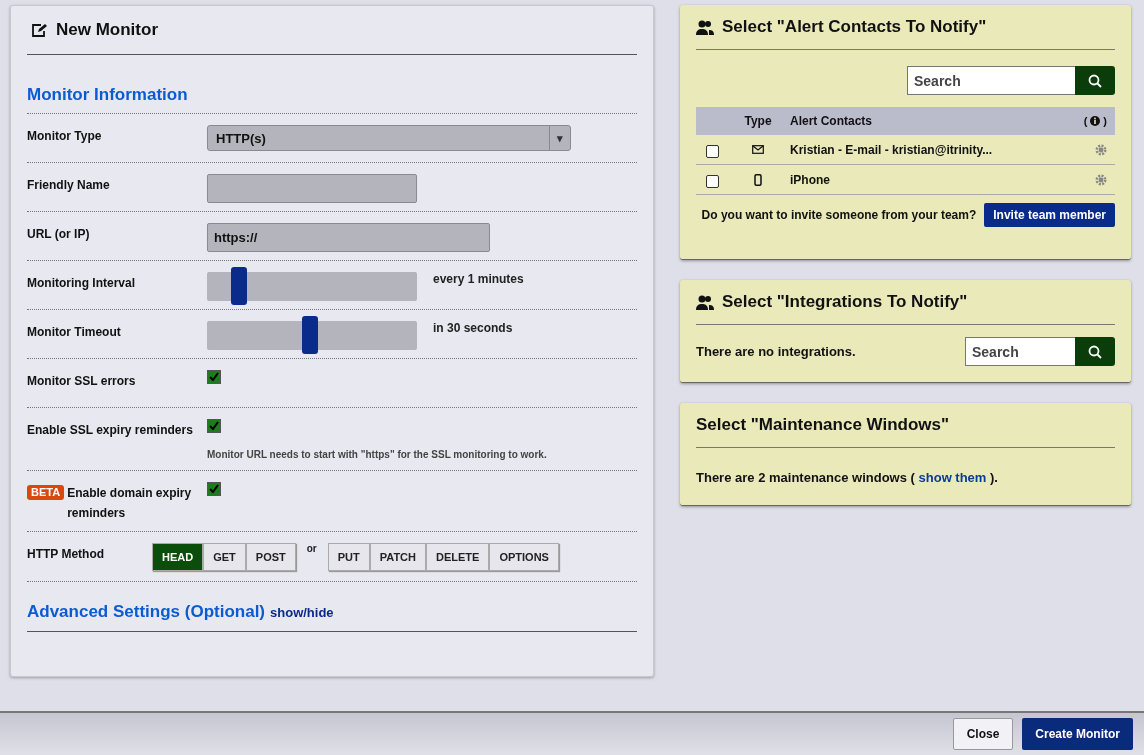 Image resolution: width=1144 pixels, height=755 pixels. I want to click on panel-title: Select "Alert Contacts To Notify", so click(854, 27).